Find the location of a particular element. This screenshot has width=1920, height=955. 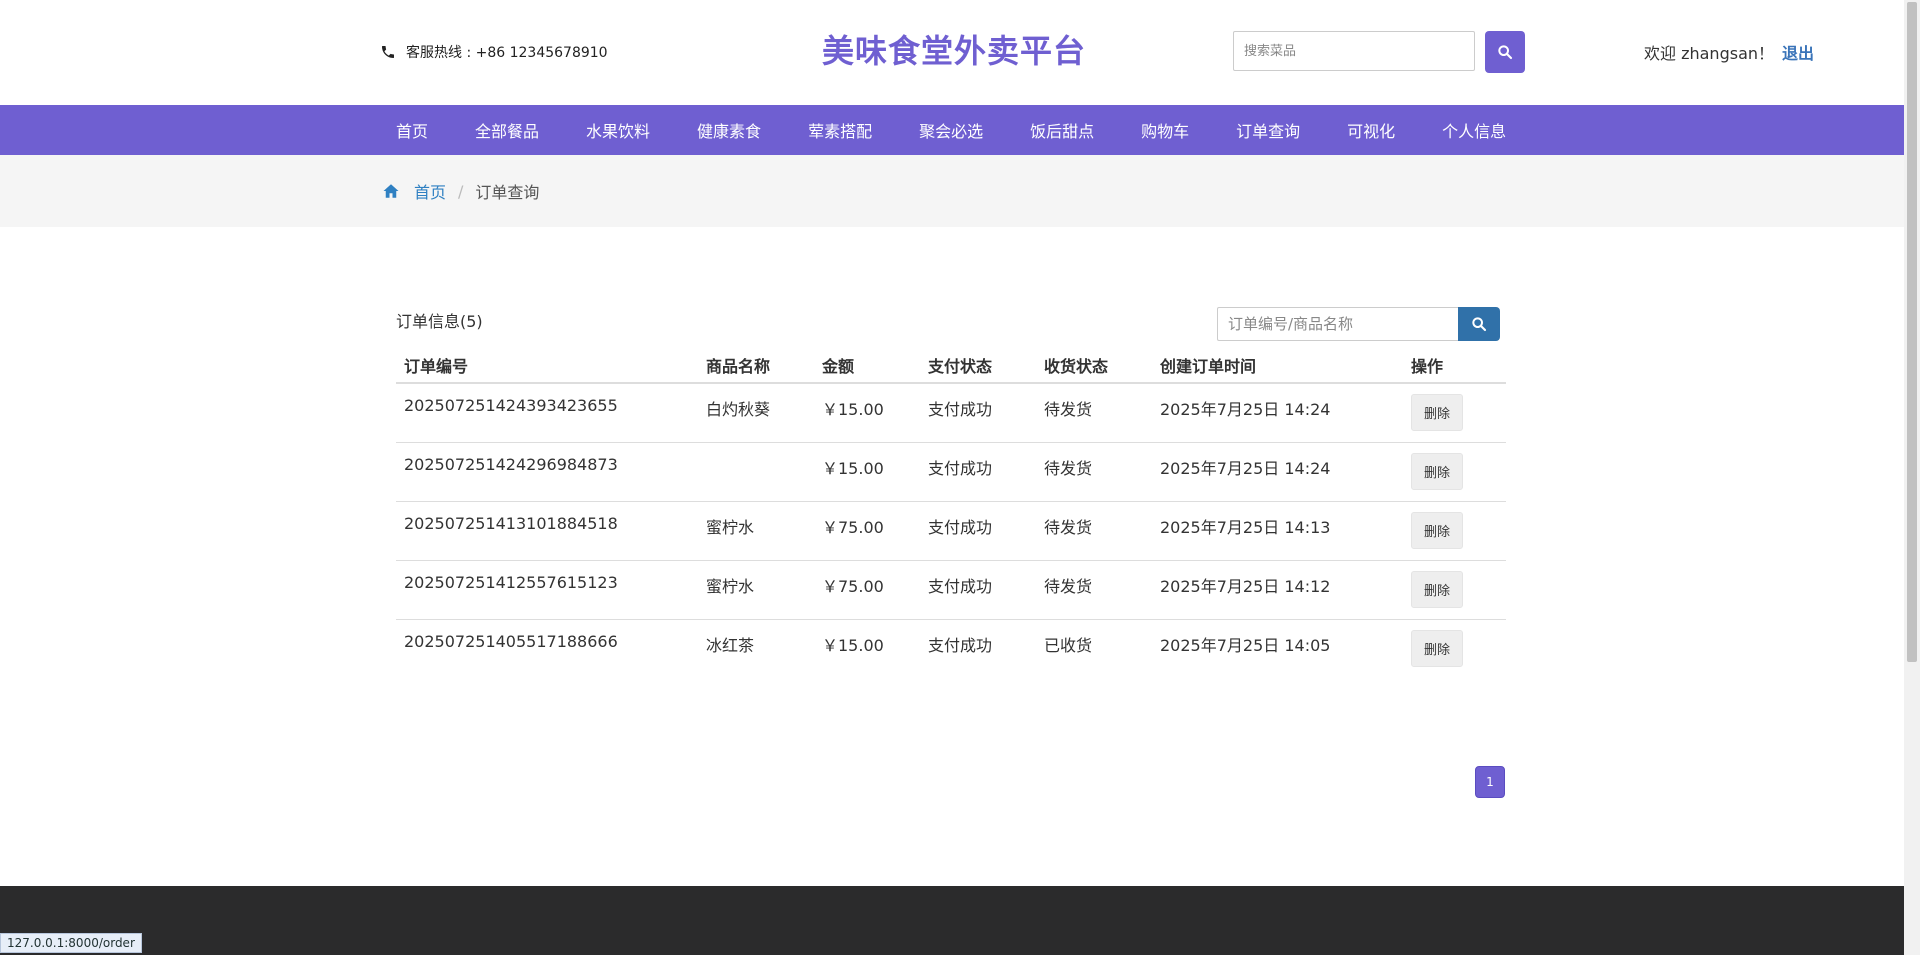

col-created-time: 创建订单时间 is located at coordinates (1277, 366).